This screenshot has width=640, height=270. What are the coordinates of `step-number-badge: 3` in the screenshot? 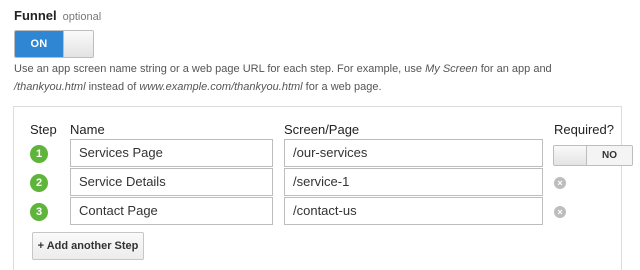 It's located at (39, 212).